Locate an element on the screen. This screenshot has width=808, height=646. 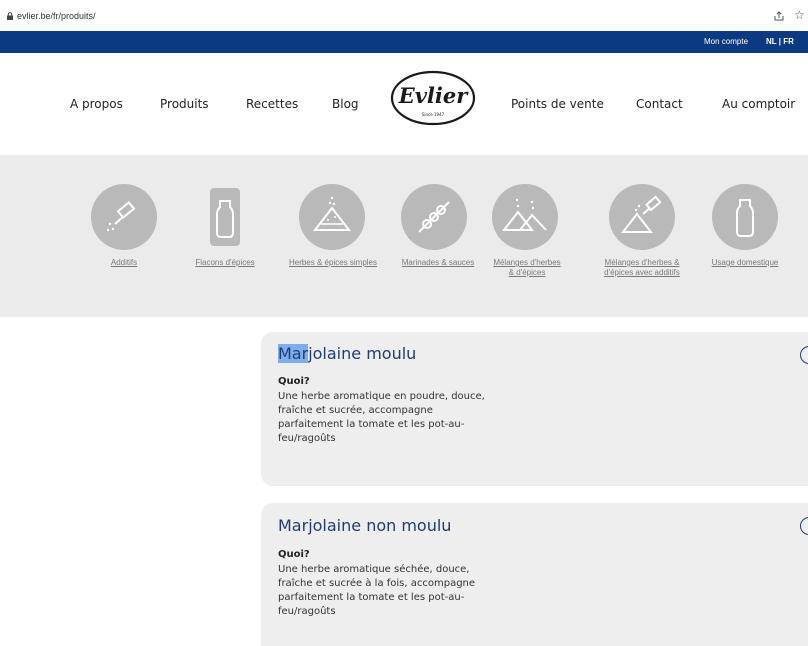
nav-au-comptoir: Au comptoir is located at coordinates (758, 104).